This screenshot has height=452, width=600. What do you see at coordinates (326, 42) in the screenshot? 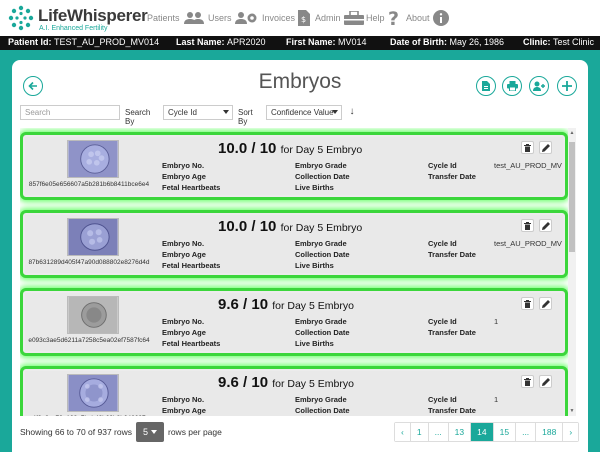
I see `patient-first-name: First Name: MV014` at bounding box center [326, 42].